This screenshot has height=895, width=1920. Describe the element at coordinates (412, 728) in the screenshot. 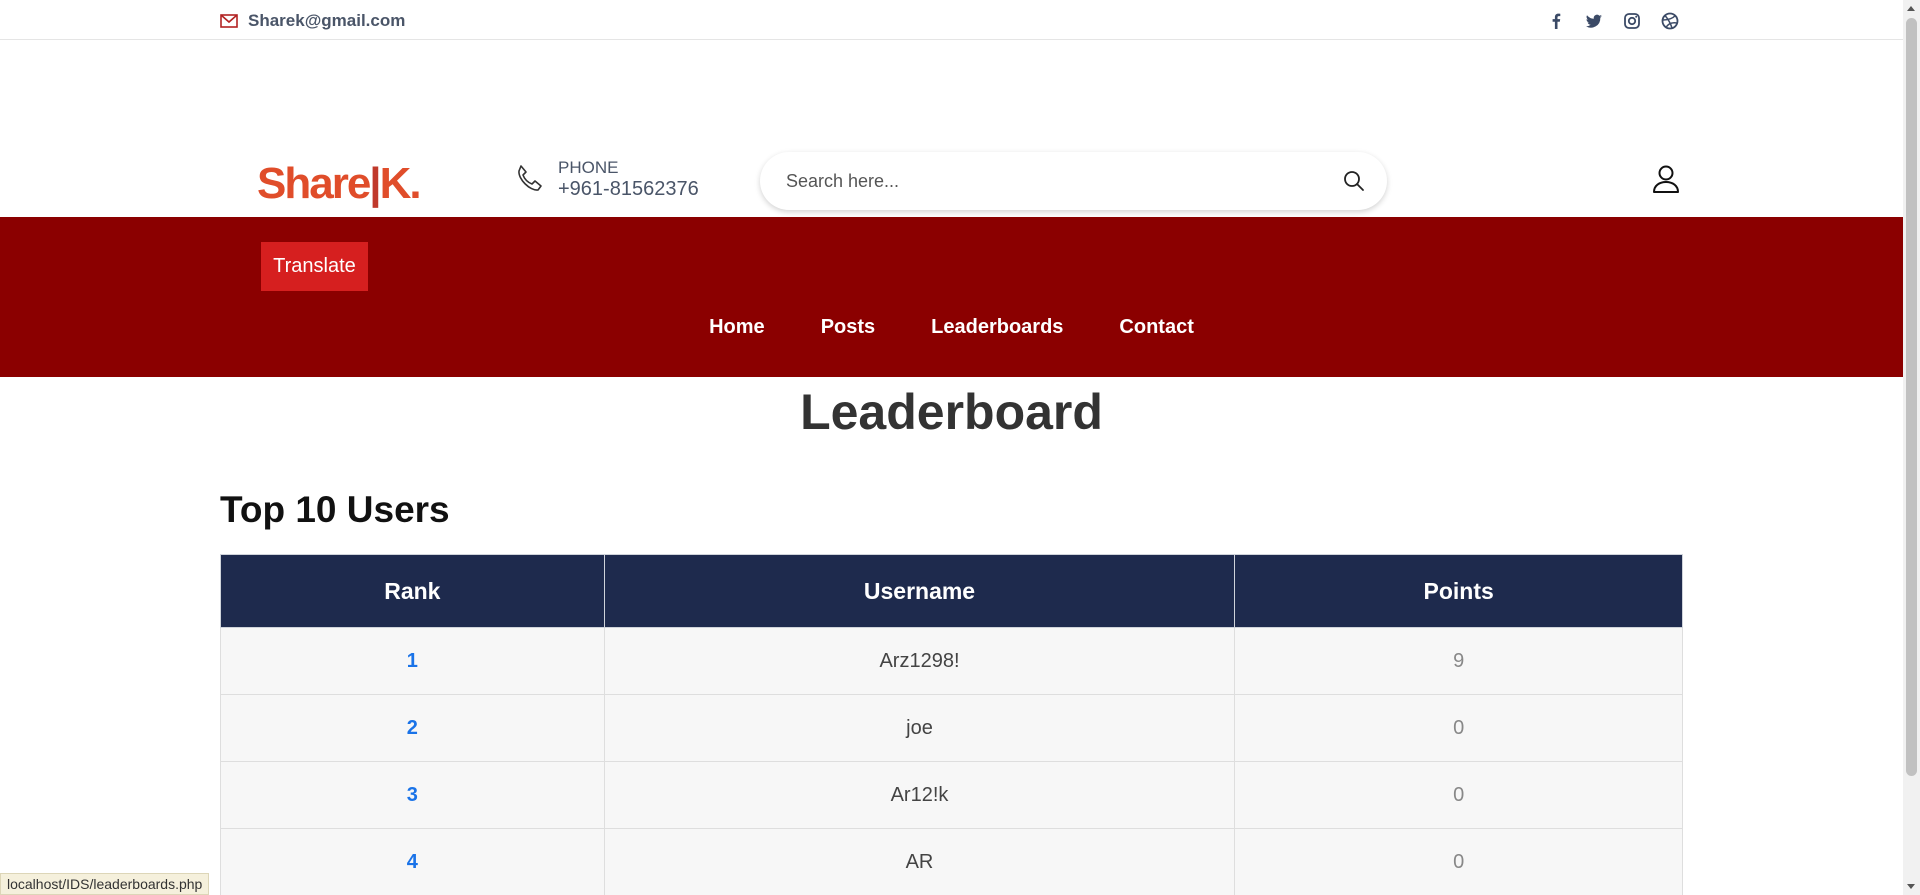

I see `rank-cell: 2` at that location.